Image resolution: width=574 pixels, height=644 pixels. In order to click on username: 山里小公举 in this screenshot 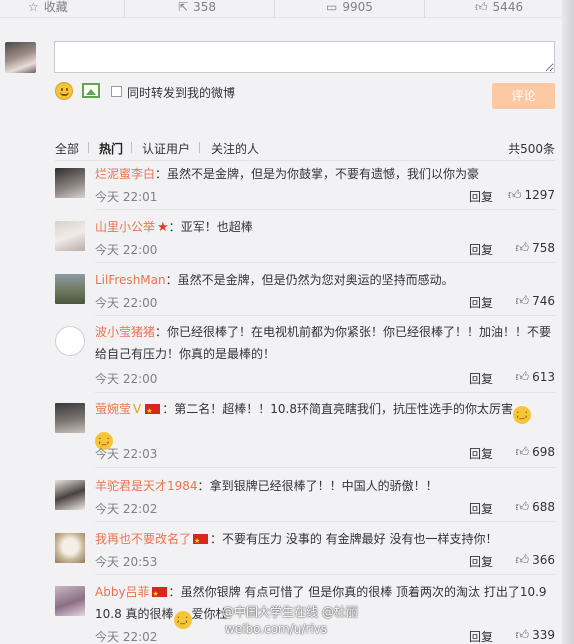, I will do `click(125, 227)`.